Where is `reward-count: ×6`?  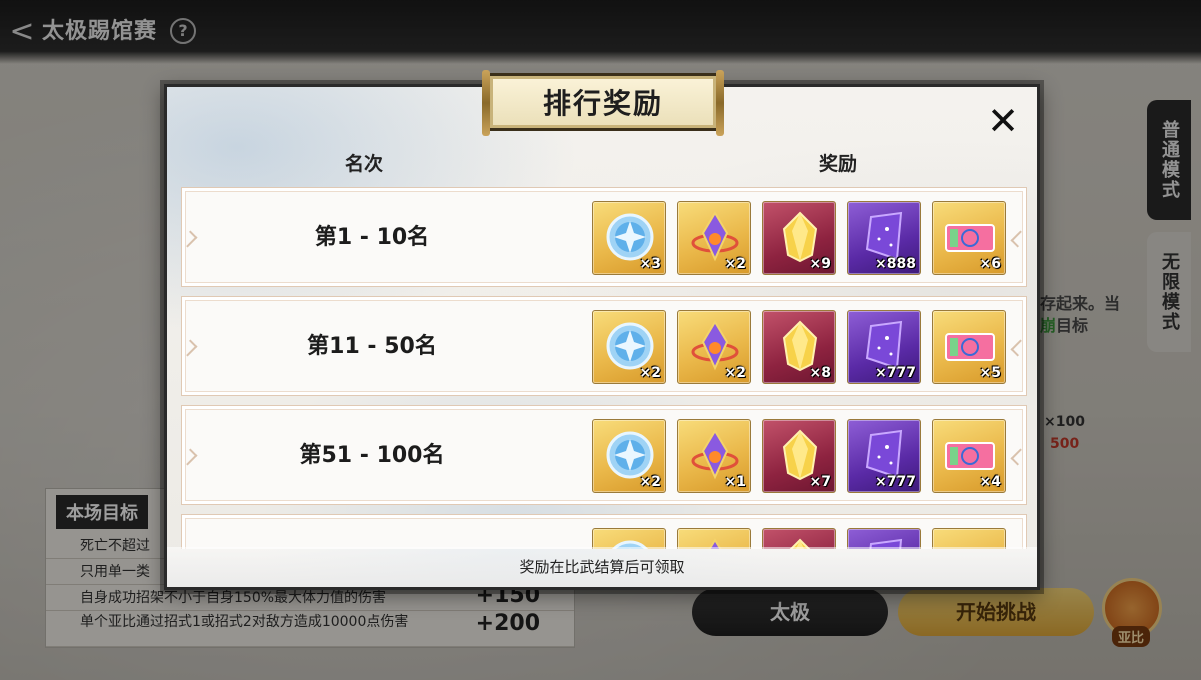 reward-count: ×6 is located at coordinates (990, 264).